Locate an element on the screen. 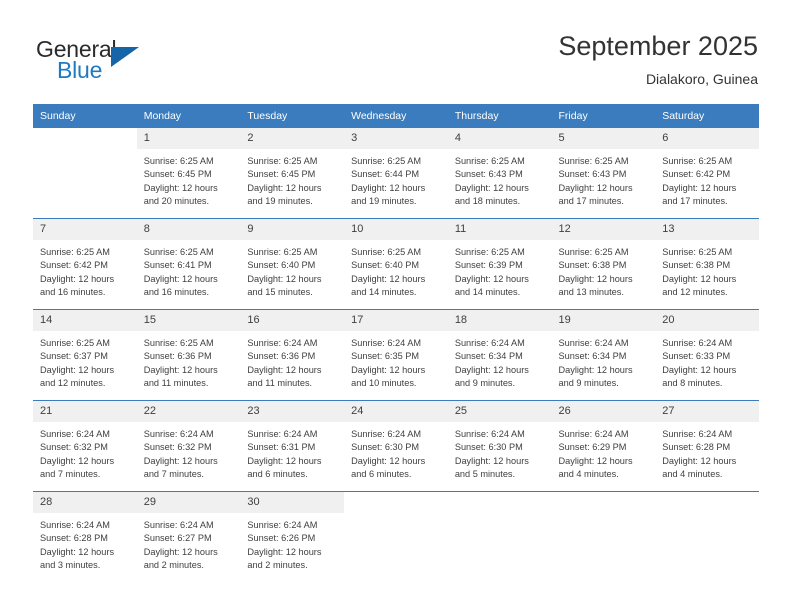 This screenshot has height=612, width=792. daylight-text-line2: and 11 minutes. is located at coordinates (280, 383).